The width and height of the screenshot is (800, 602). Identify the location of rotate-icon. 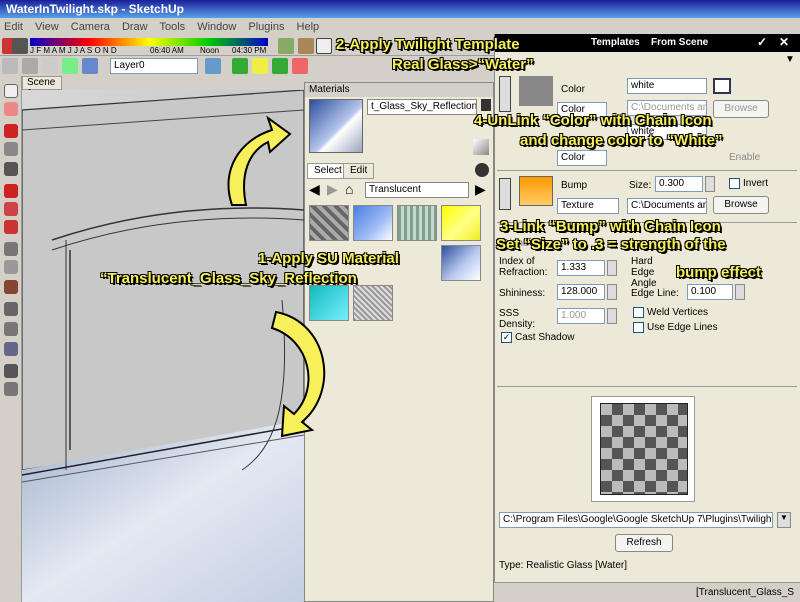
(11, 227).